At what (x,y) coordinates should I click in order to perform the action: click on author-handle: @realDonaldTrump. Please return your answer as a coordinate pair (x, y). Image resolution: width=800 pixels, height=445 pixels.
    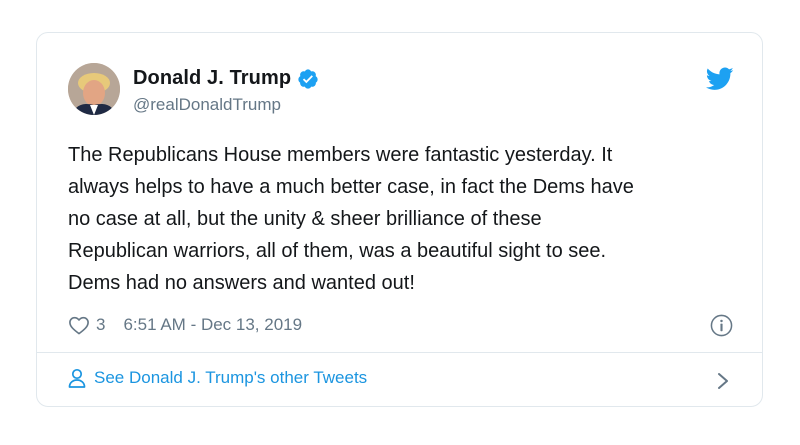
    Looking at the image, I should click on (207, 105).